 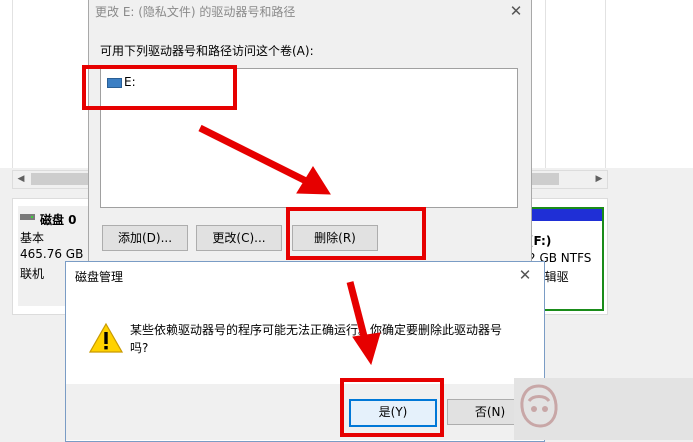 I want to click on disk-status: 联机, so click(x=32, y=274).